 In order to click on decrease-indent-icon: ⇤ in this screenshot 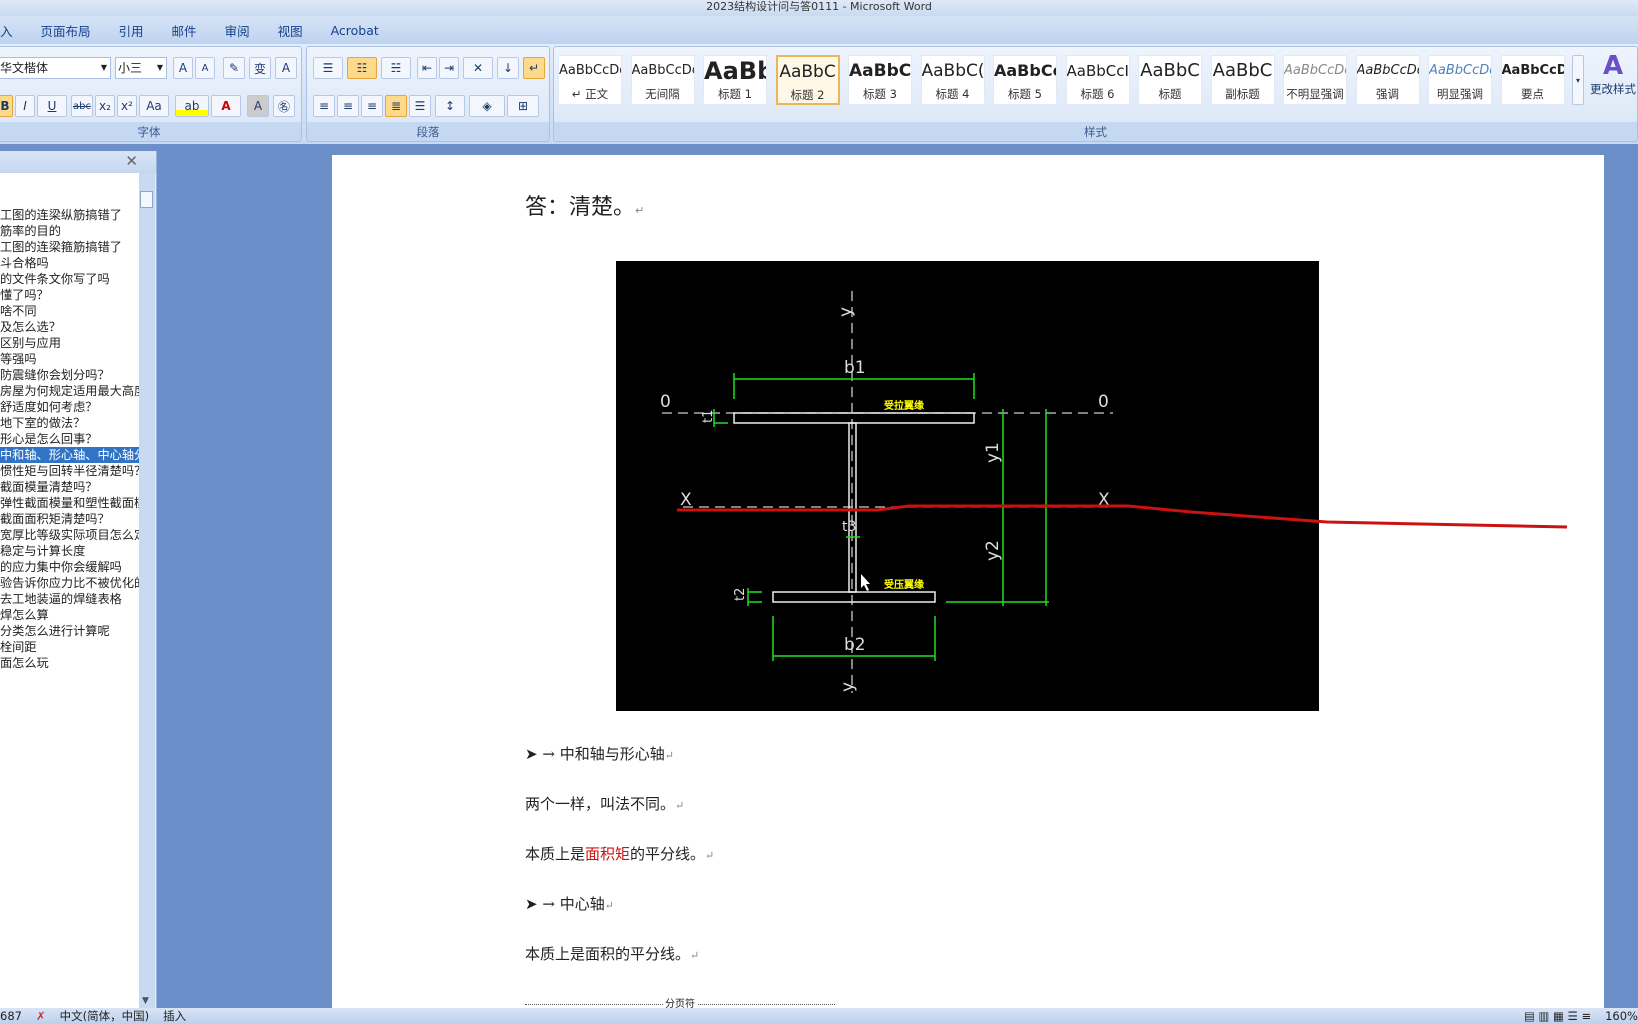, I will do `click(427, 68)`.